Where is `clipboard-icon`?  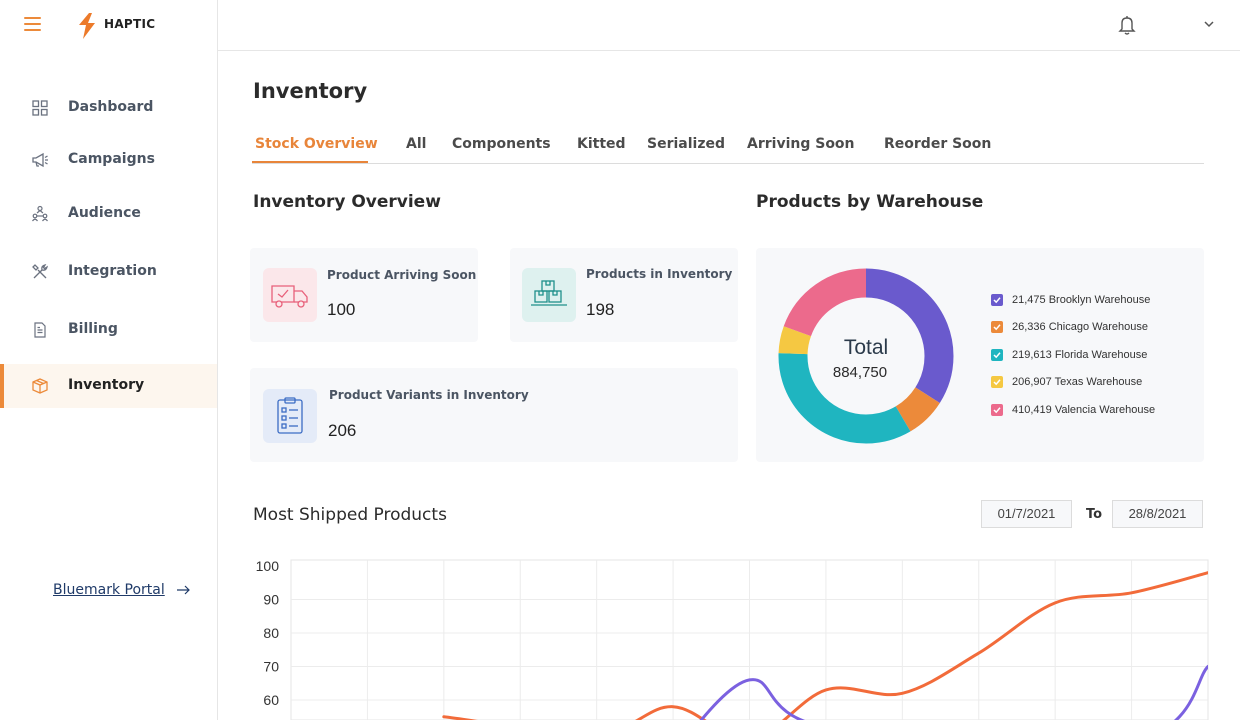 clipboard-icon is located at coordinates (290, 416).